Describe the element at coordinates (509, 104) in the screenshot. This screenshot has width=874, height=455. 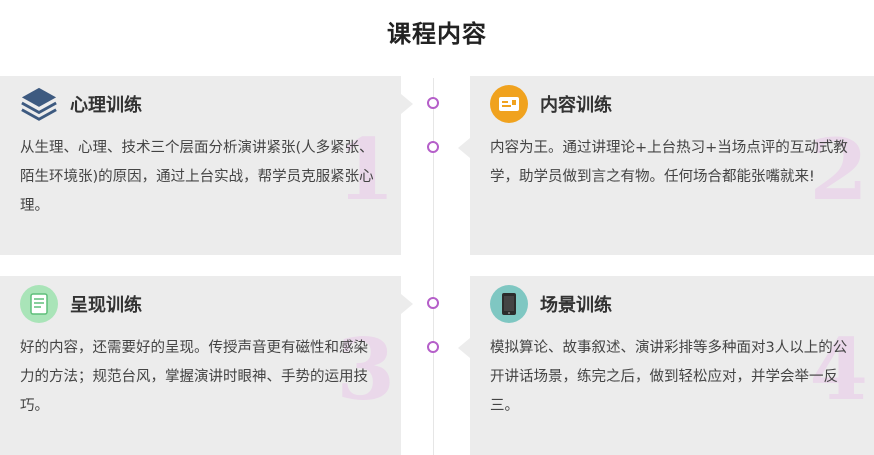
I see `id-card-icon` at that location.